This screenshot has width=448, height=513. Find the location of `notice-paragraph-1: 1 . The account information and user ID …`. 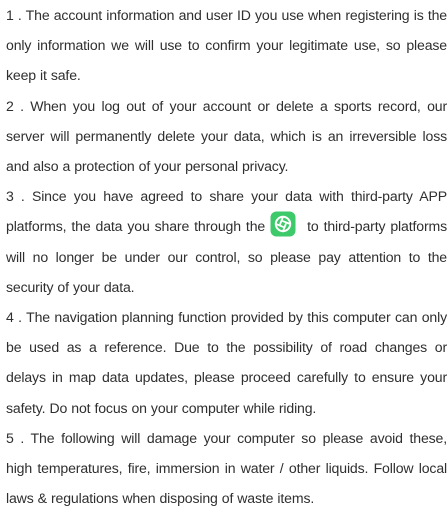

notice-paragraph-1: 1 . The account information and user ID … is located at coordinates (226, 45).